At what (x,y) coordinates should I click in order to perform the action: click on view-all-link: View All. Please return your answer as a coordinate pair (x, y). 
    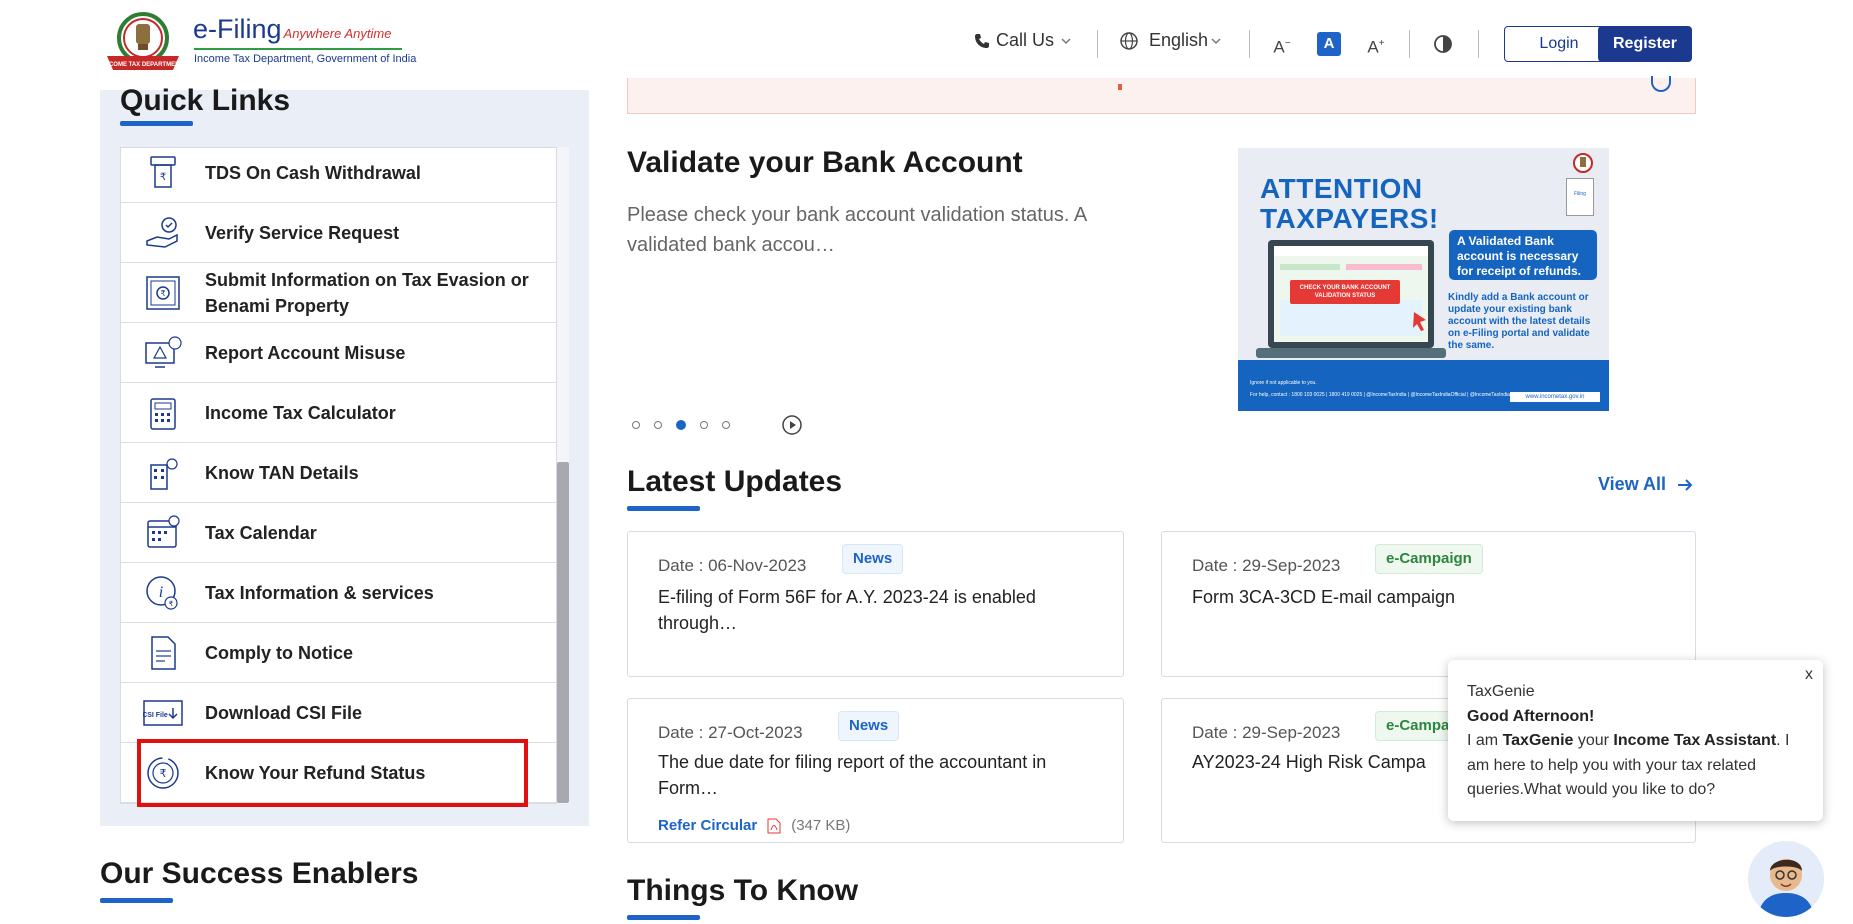
    Looking at the image, I should click on (1646, 484).